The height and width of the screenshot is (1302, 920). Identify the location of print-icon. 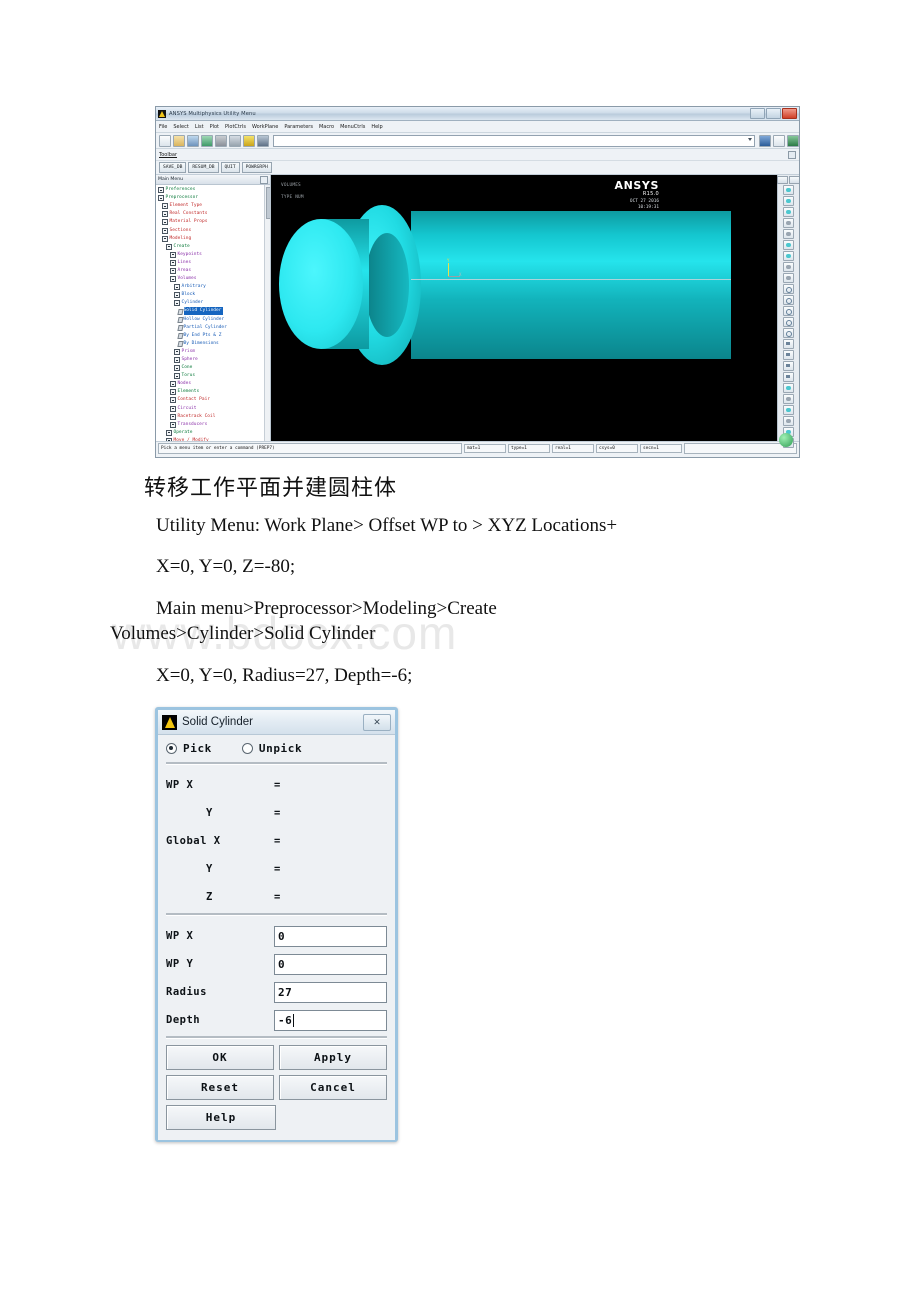
(221, 140).